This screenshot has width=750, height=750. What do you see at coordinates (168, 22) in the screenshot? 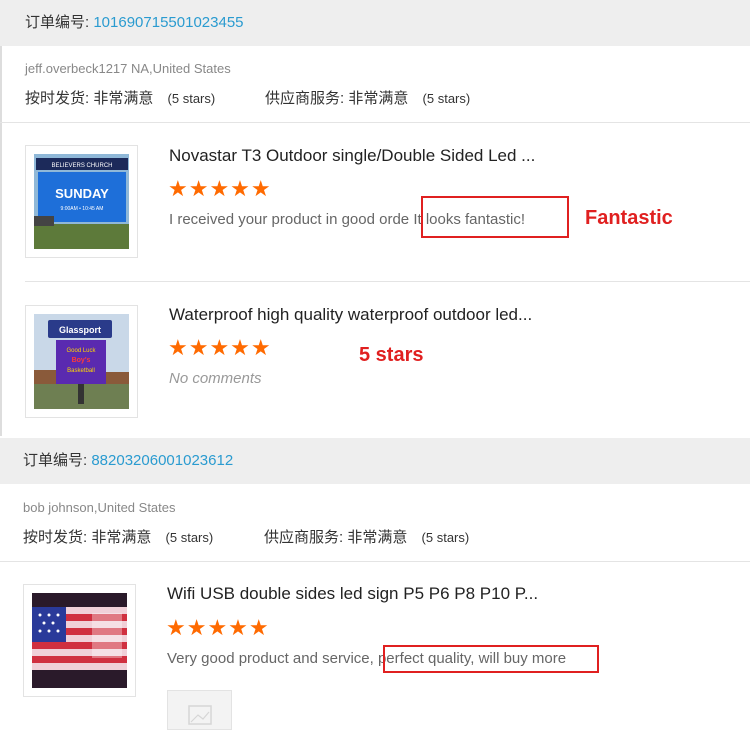
I see `order-number-link: 101690715501023455` at bounding box center [168, 22].